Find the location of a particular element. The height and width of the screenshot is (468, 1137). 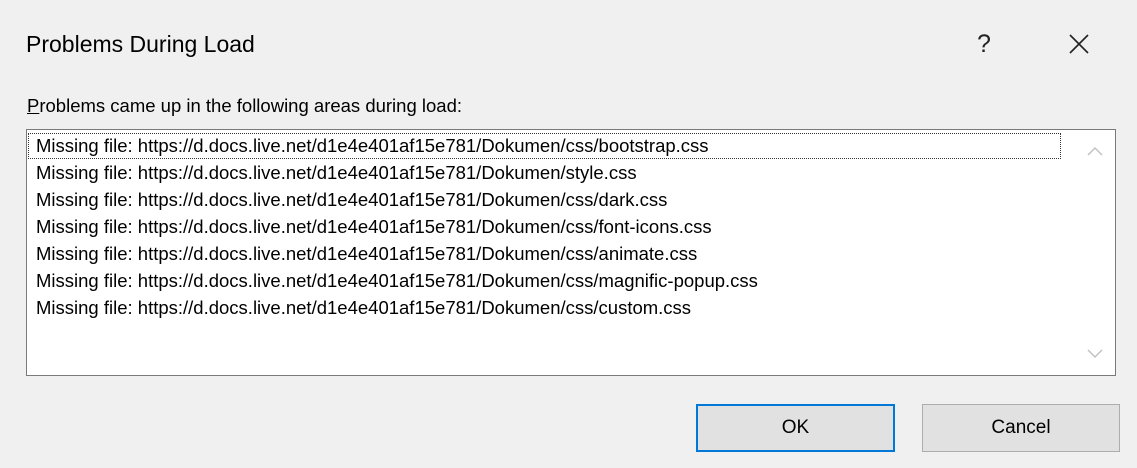

chevron-up-icon is located at coordinates (1095, 151).